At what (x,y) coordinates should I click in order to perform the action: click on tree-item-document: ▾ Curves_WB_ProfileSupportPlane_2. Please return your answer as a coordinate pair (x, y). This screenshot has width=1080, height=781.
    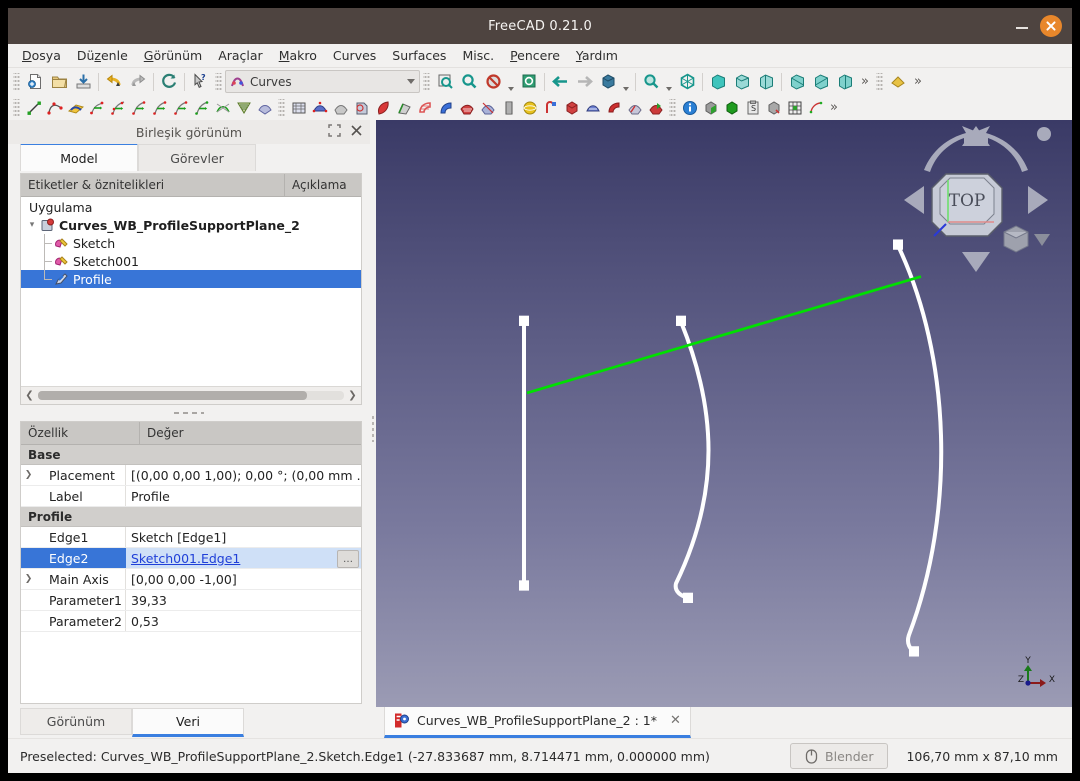
    Looking at the image, I should click on (191, 225).